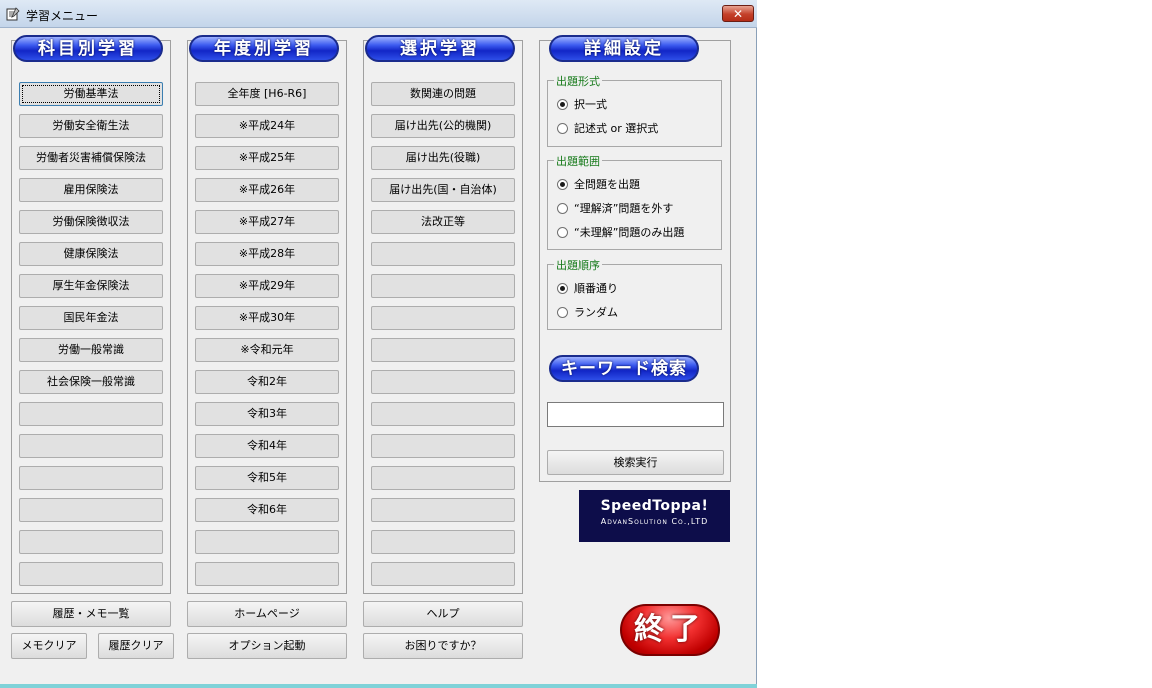 The height and width of the screenshot is (688, 1152). Describe the element at coordinates (91, 350) in the screenshot. I see `subject-button: 労働一般常識` at that location.